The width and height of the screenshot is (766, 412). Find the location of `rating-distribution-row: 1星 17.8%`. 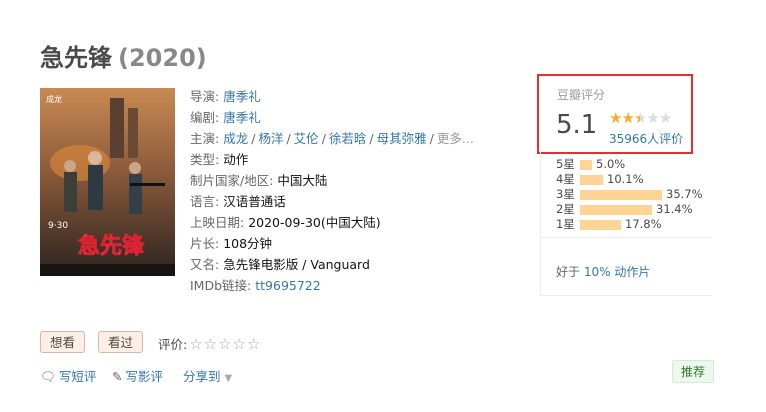

rating-distribution-row: 1星 17.8% is located at coordinates (629, 224).